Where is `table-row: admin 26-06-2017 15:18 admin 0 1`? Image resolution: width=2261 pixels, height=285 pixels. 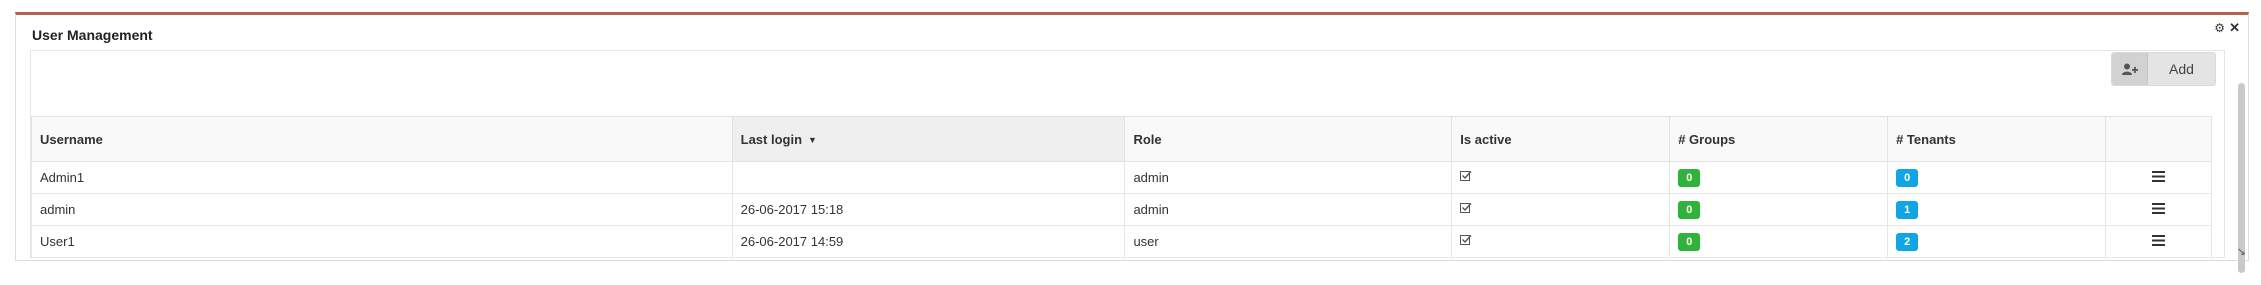 table-row: admin 26-06-2017 15:18 admin 0 1 is located at coordinates (1121, 209).